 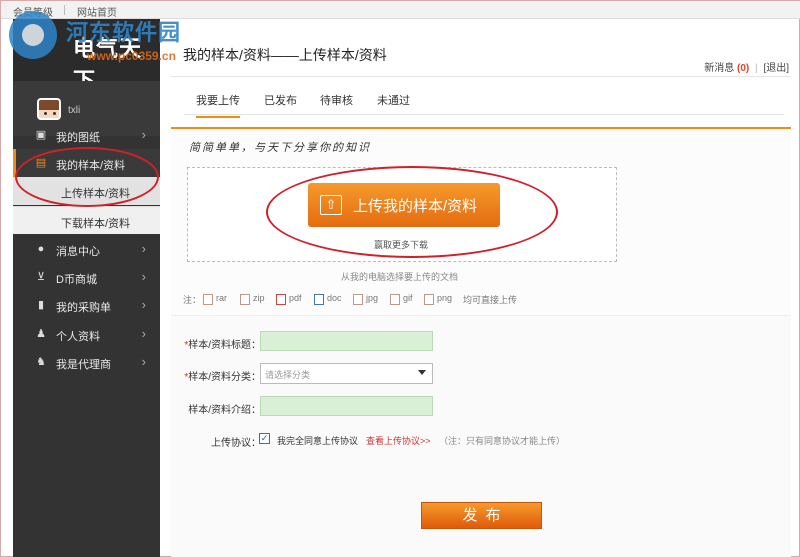 What do you see at coordinates (490, 300) in the screenshot?
I see `file-types-tail: 均可直接上传` at bounding box center [490, 300].